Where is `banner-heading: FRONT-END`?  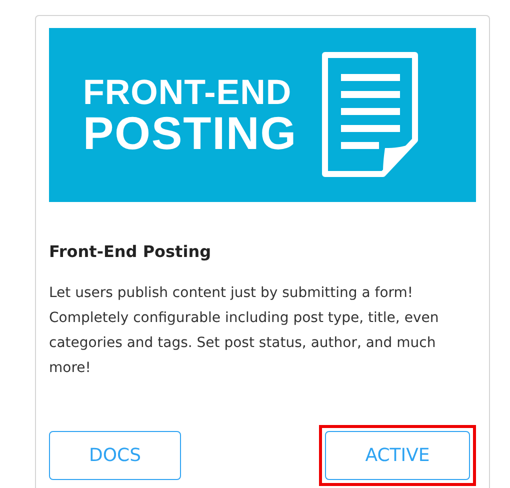
banner-heading: FRONT-END is located at coordinates (187, 93).